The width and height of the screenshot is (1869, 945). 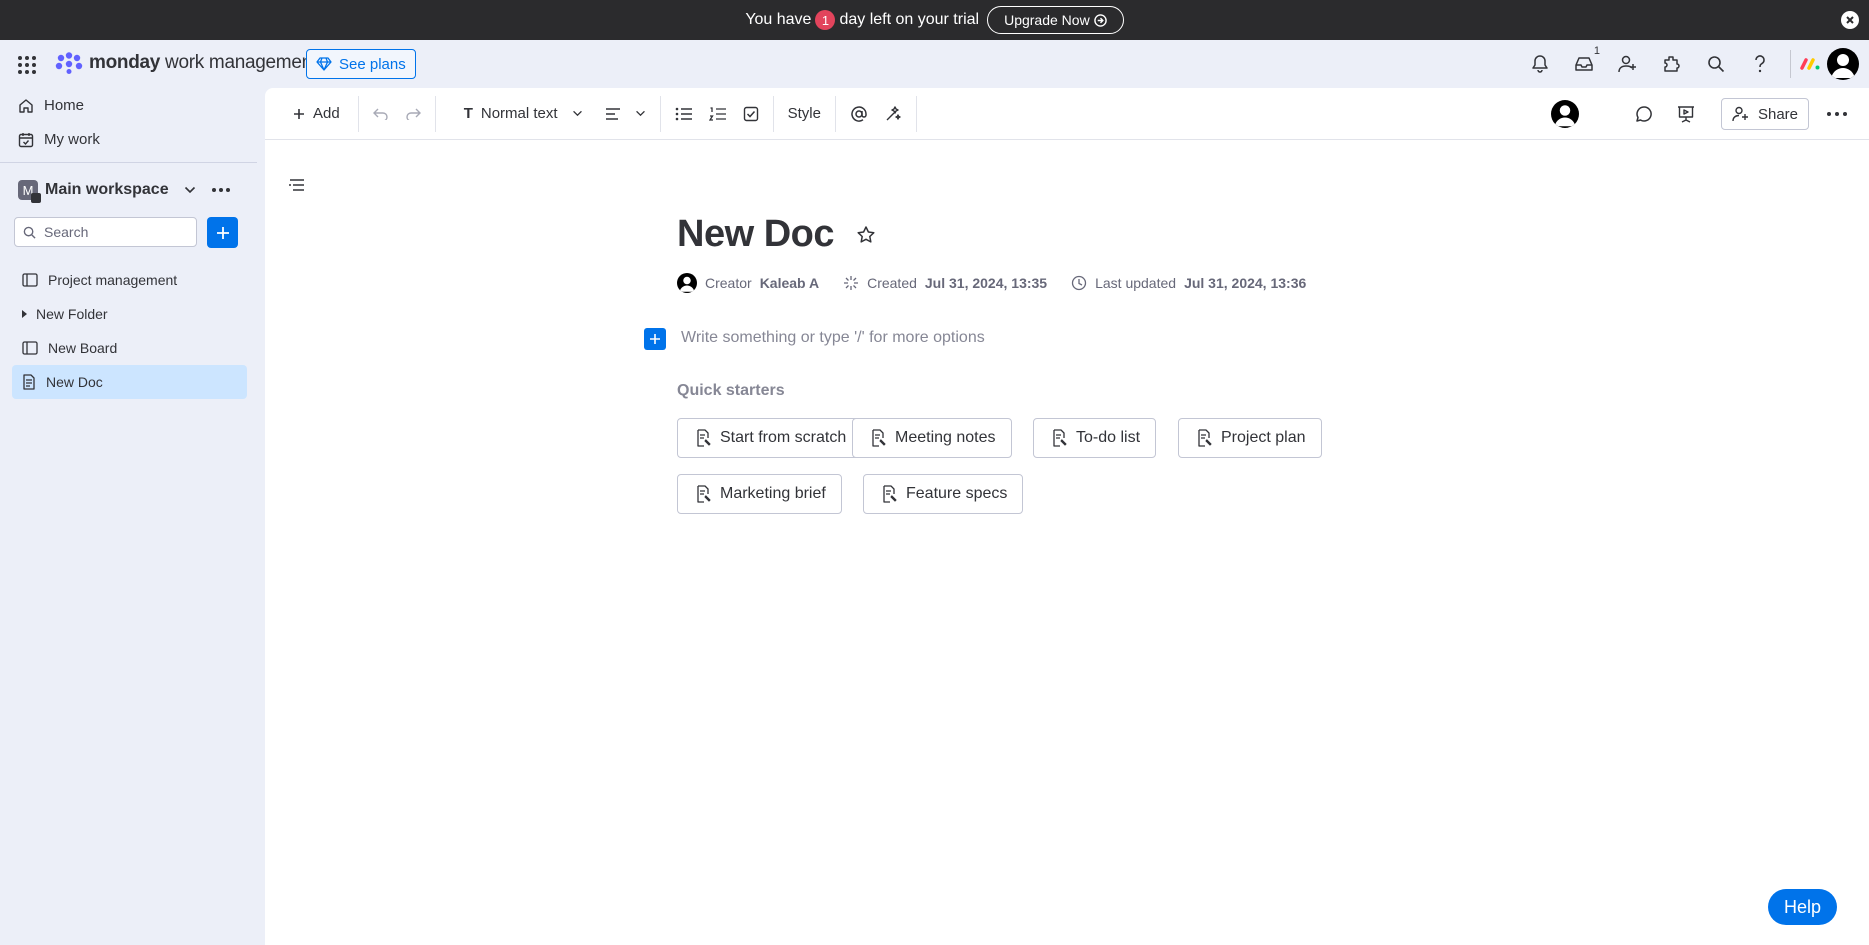 What do you see at coordinates (316, 114) in the screenshot?
I see `add-block-button: Add` at bounding box center [316, 114].